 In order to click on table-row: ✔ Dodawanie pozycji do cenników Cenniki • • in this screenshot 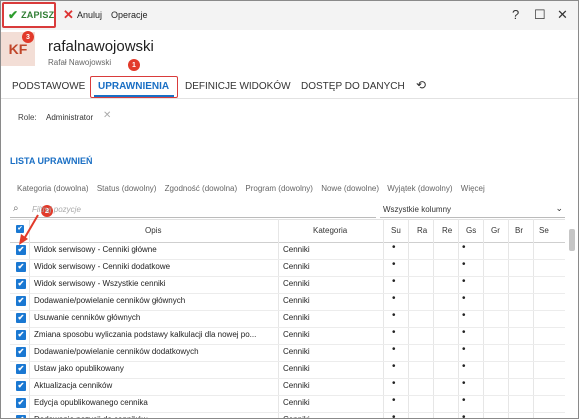, I will do `click(287, 415)`.